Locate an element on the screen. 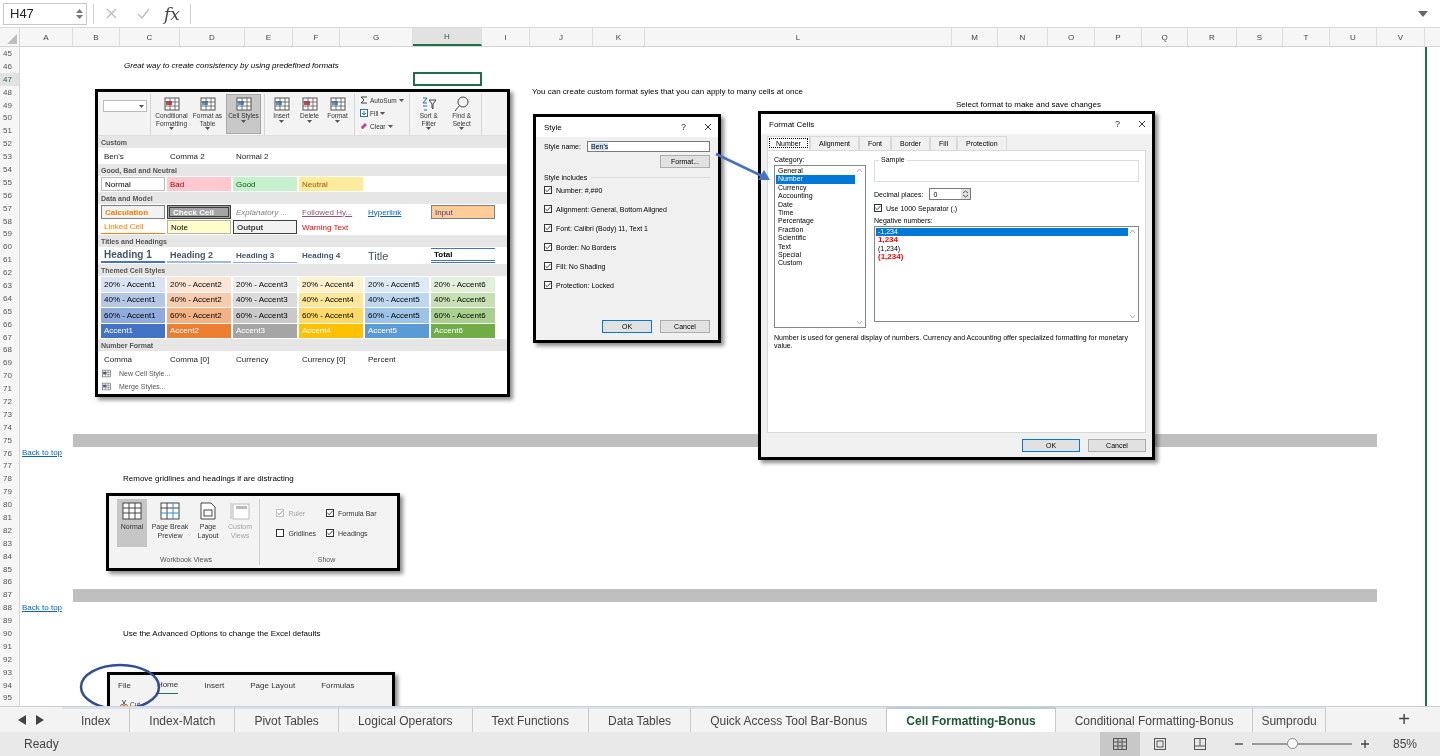 The image size is (1440, 756). column-header: F is located at coordinates (316, 37).